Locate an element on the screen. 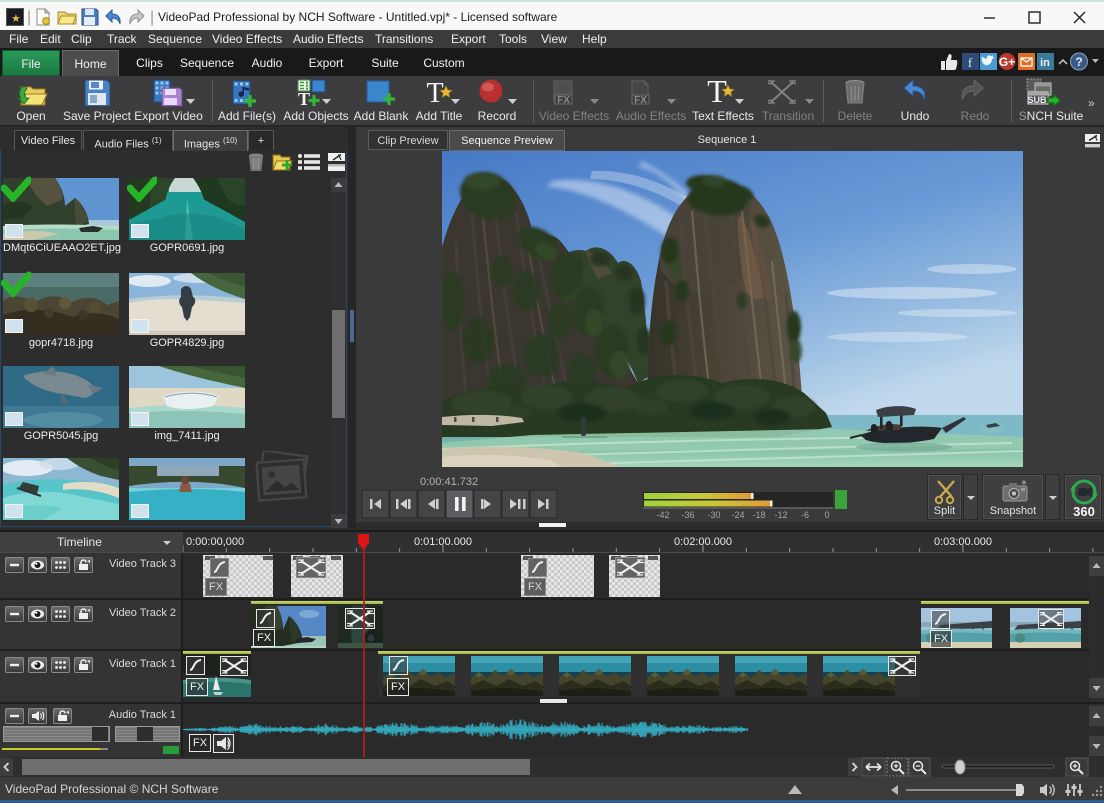 Image resolution: width=1104 pixels, height=803 pixels. svg-text: -36 is located at coordinates (687, 515).